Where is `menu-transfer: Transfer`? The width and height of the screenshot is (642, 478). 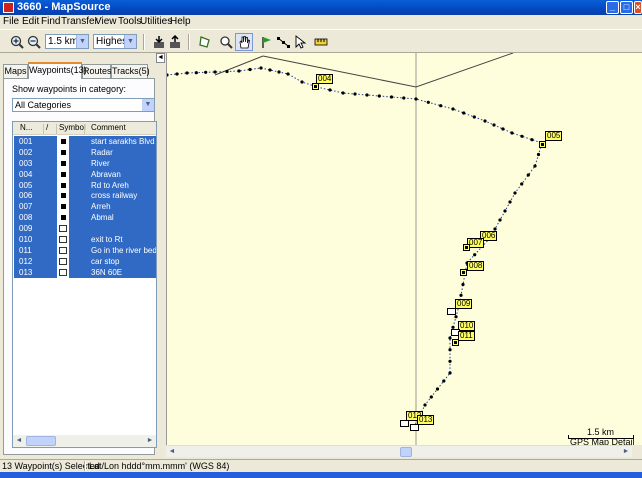 menu-transfer: Transfer is located at coordinates (79, 21).